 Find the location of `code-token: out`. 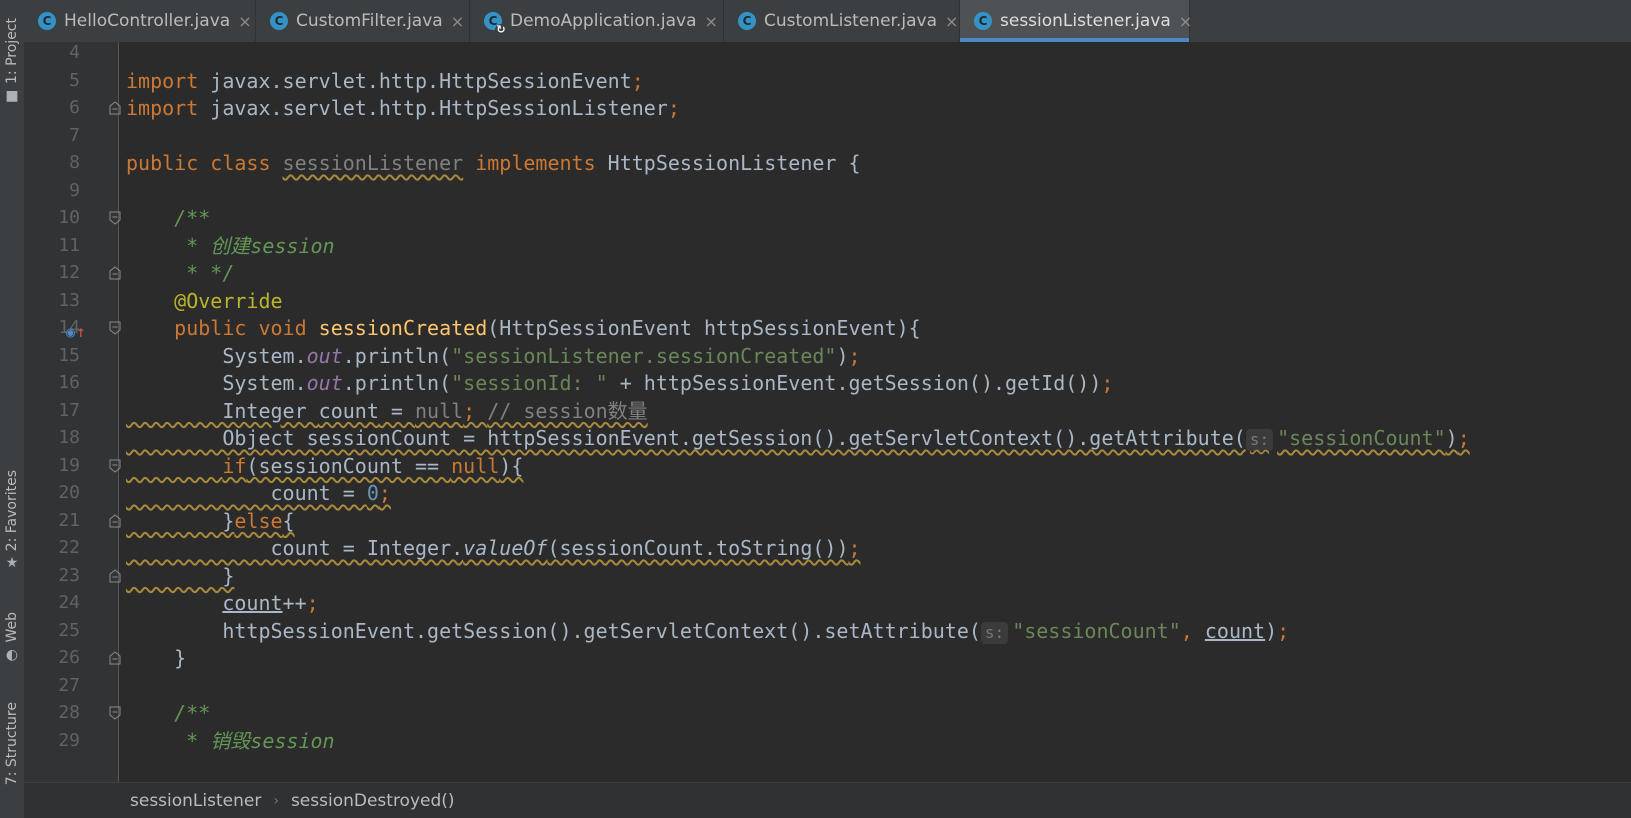

code-token: out is located at coordinates (324, 383).